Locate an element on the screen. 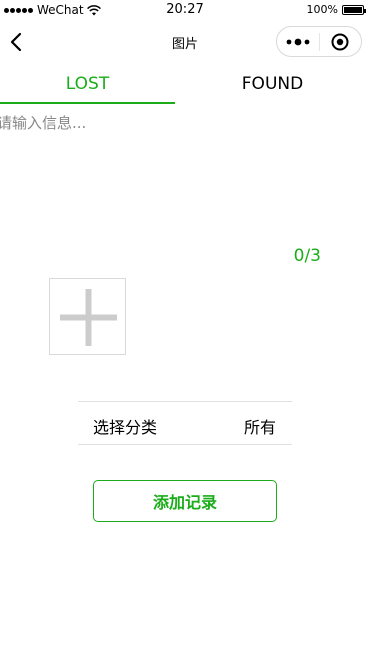 The height and width of the screenshot is (666, 370). add-record-button: 添加记录 is located at coordinates (185, 501).